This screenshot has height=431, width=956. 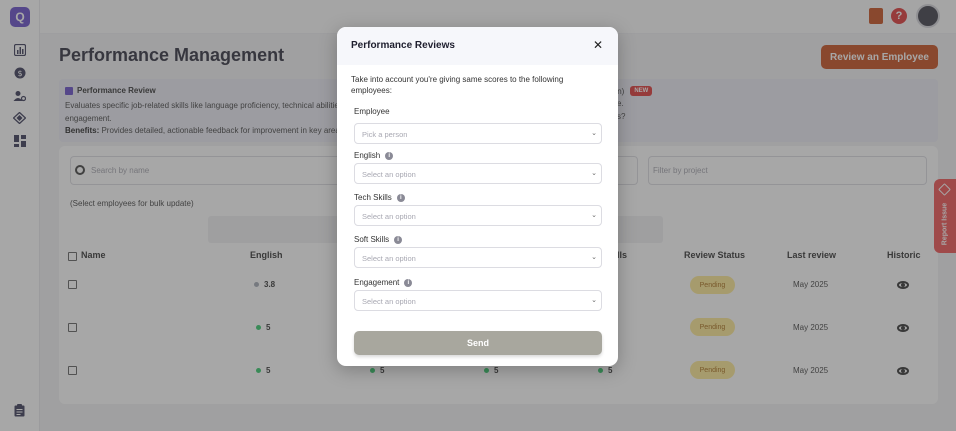 What do you see at coordinates (478, 133) in the screenshot?
I see `employee-select: Pick a person ⌄` at bounding box center [478, 133].